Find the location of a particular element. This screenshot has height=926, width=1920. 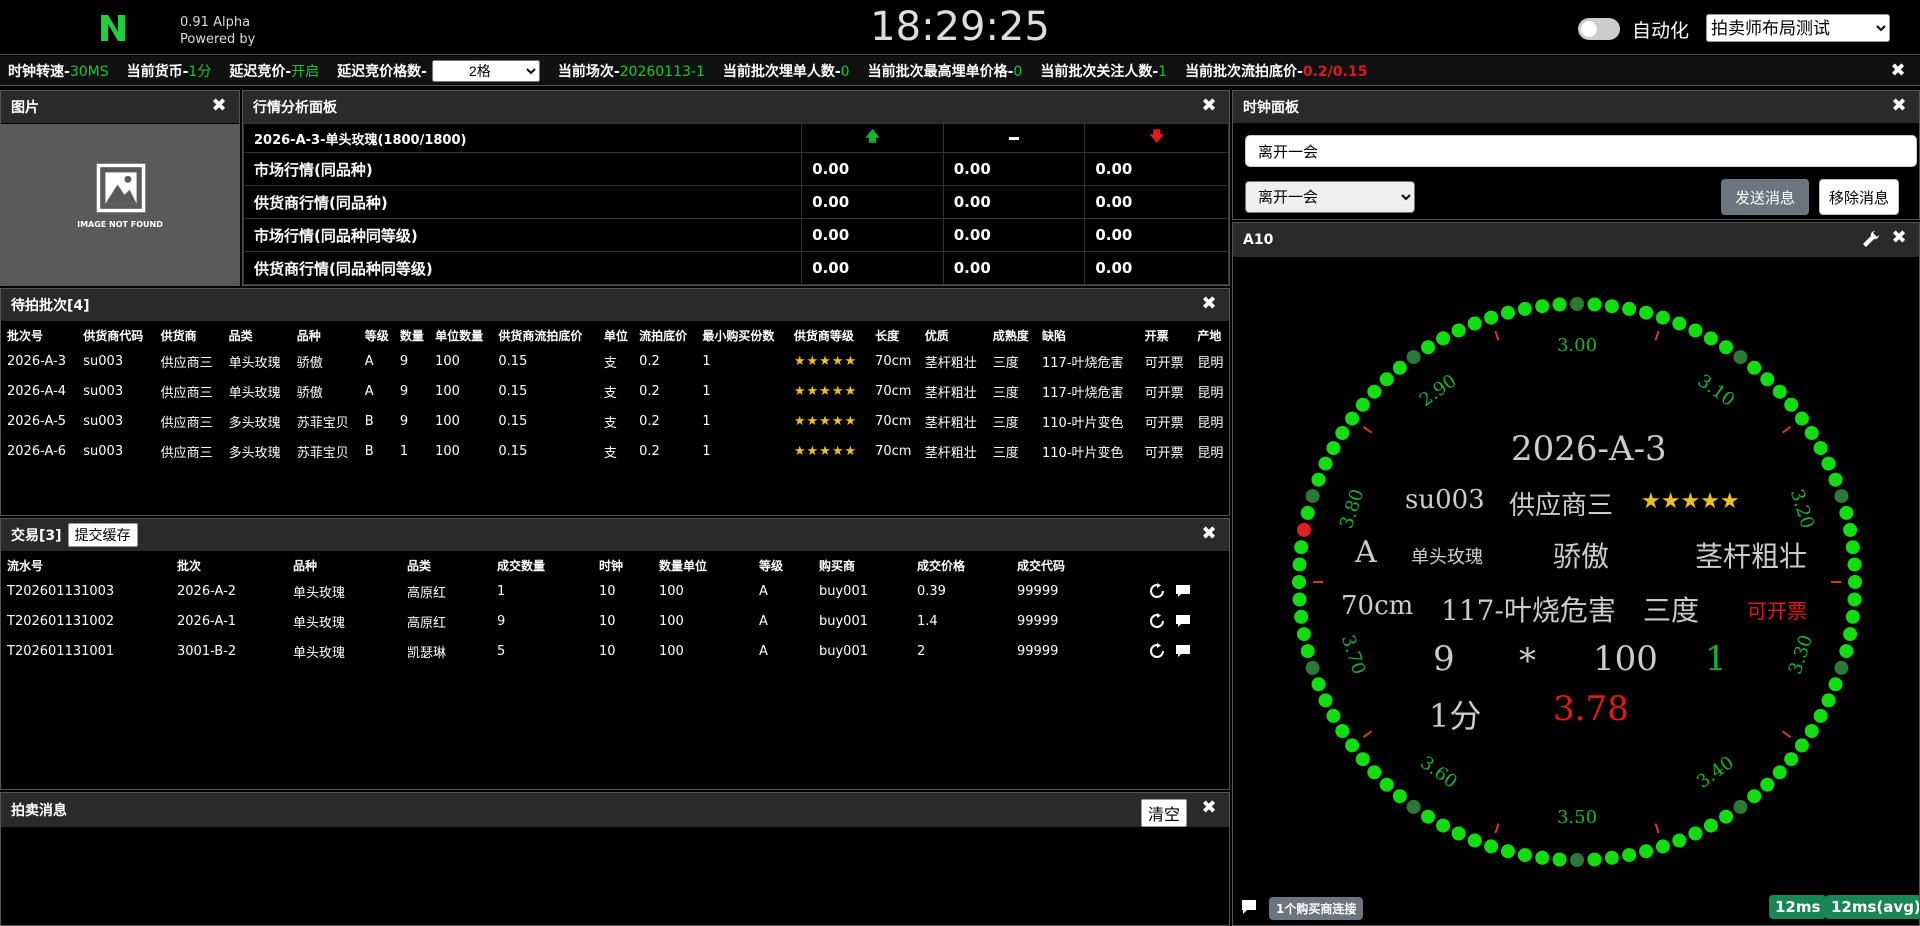

column-header: 购买商 is located at coordinates (837, 565).